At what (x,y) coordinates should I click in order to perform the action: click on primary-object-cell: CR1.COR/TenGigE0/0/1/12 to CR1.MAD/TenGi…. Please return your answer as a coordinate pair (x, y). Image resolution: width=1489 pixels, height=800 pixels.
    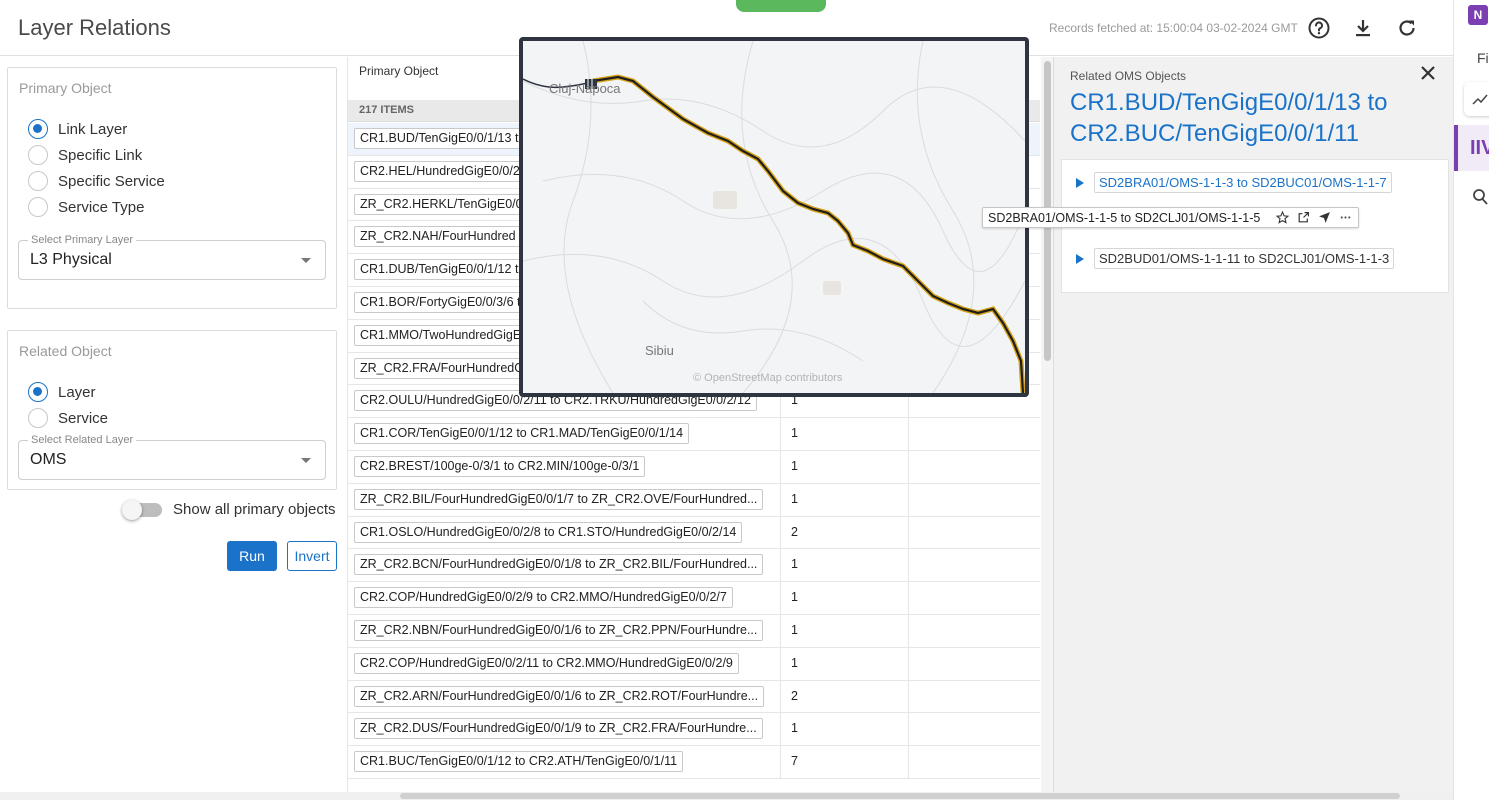
    Looking at the image, I should click on (522, 434).